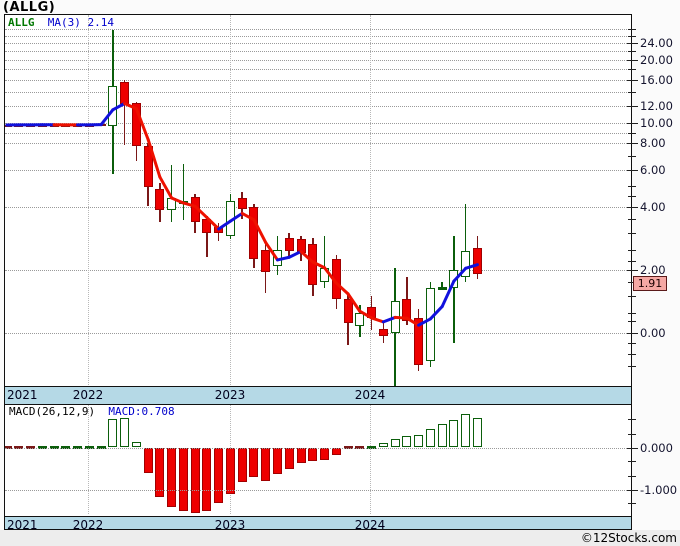 The image size is (680, 546). I want to click on x-axis-band-main: 2021 2022 2023 2024, so click(318, 395).